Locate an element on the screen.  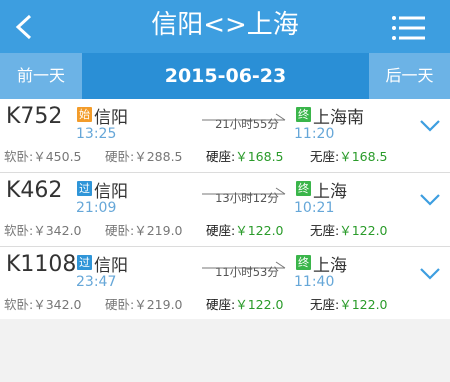
previous-day-button: 前一天 is located at coordinates (41, 76).